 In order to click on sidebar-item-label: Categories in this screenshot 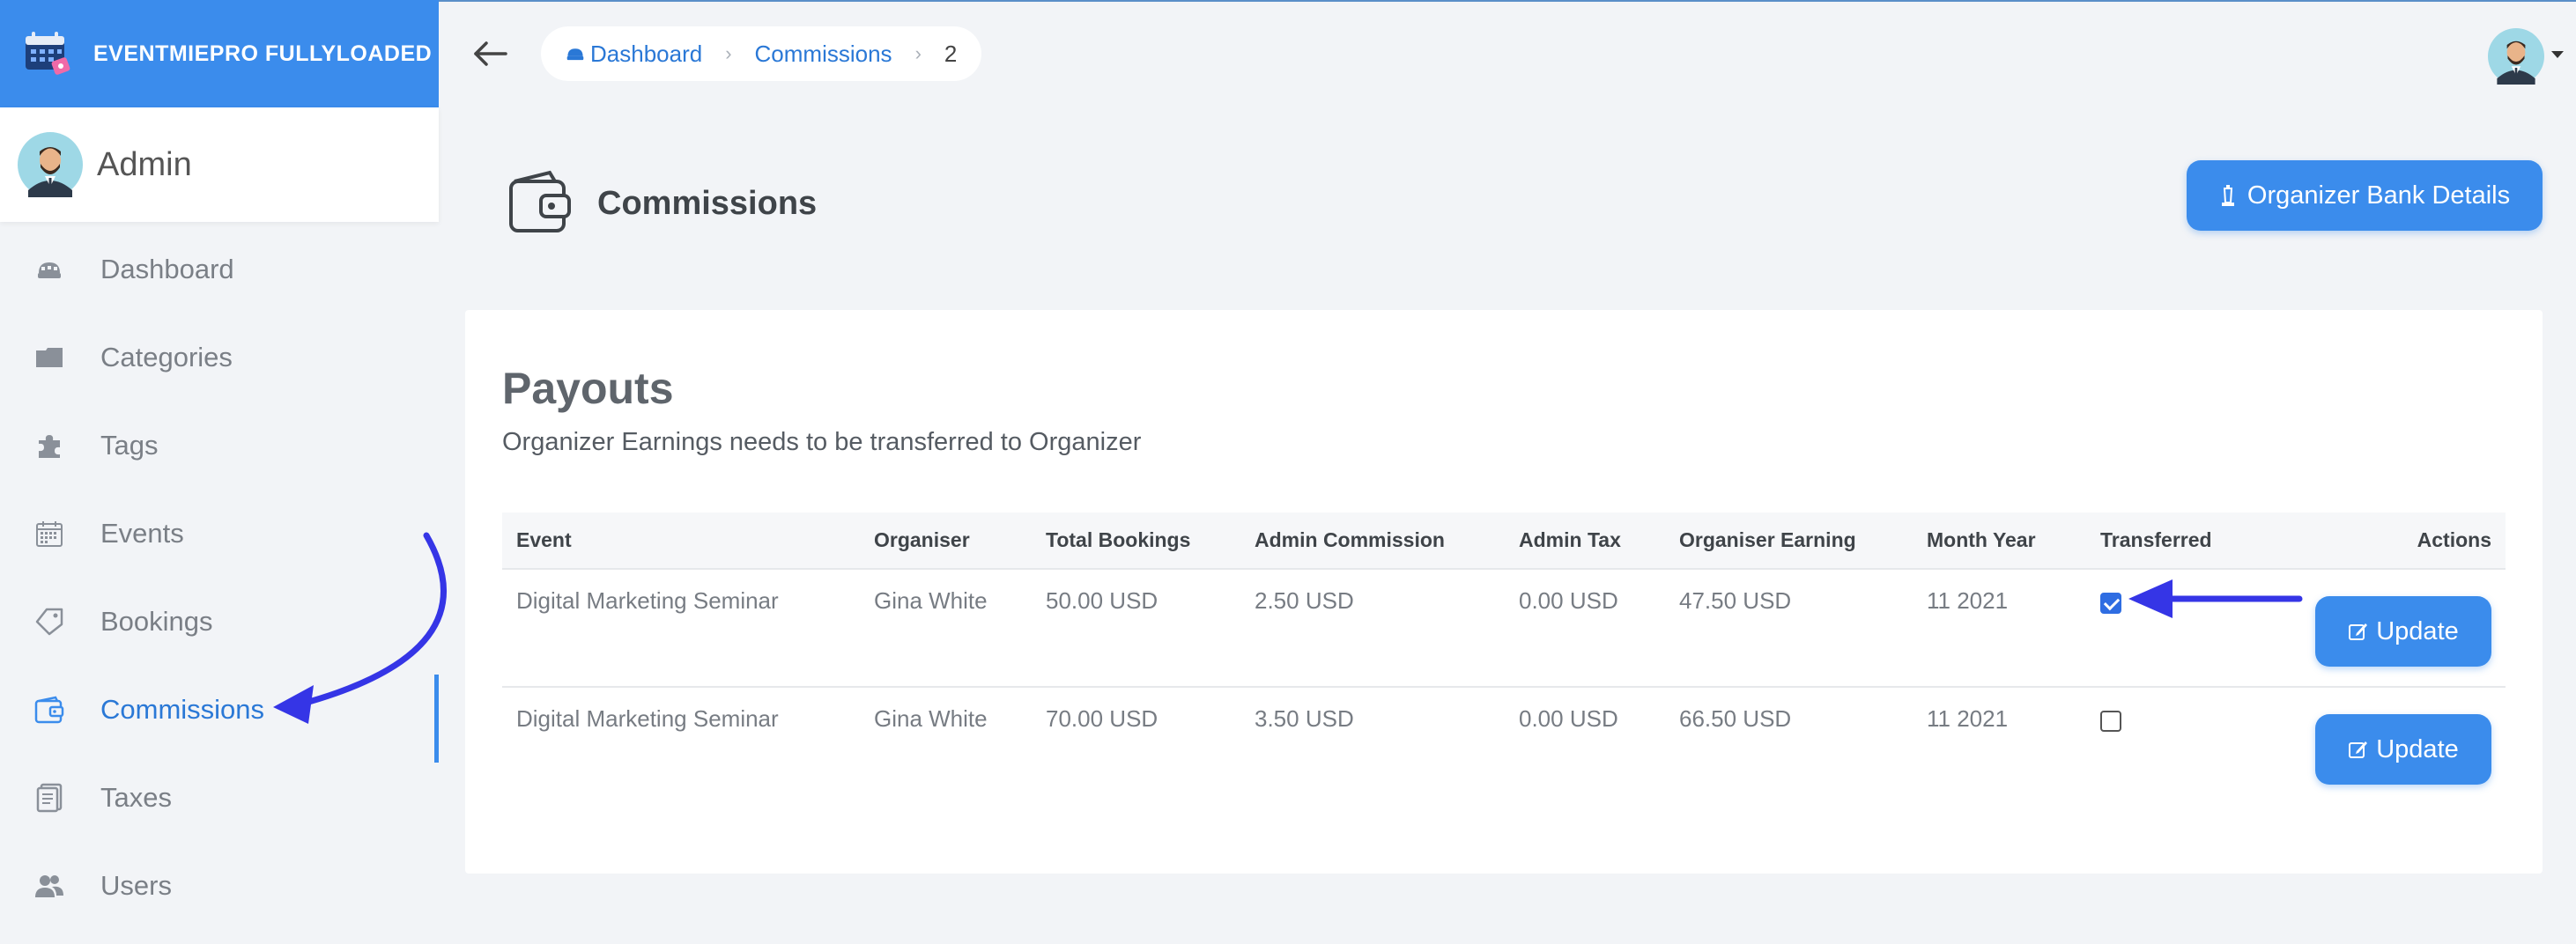, I will do `click(167, 357)`.